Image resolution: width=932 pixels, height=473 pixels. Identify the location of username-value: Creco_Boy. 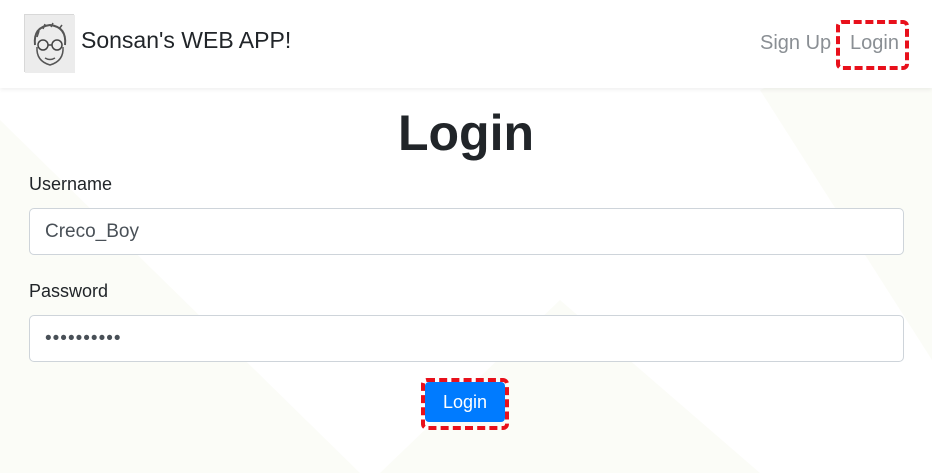
(92, 231).